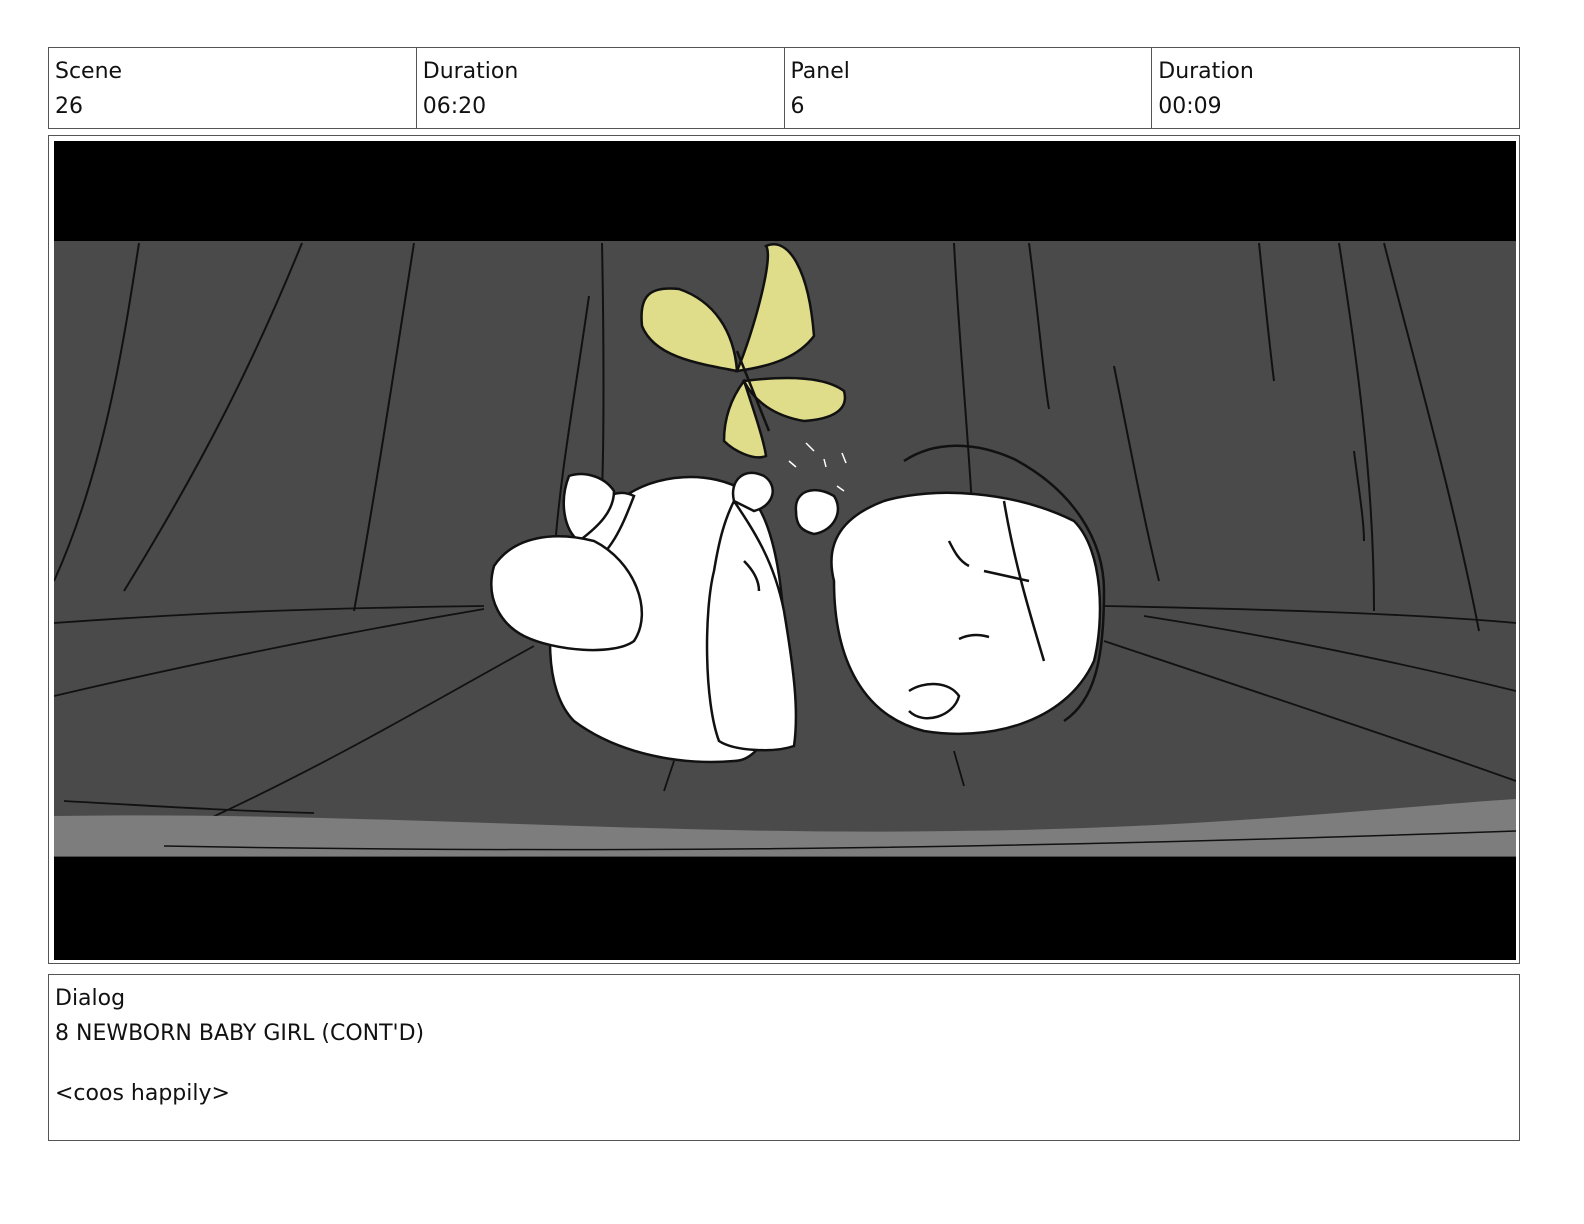 The width and height of the screenshot is (1584, 1224). What do you see at coordinates (969, 88) in the screenshot?
I see `panel-cell: Panel 6` at bounding box center [969, 88].